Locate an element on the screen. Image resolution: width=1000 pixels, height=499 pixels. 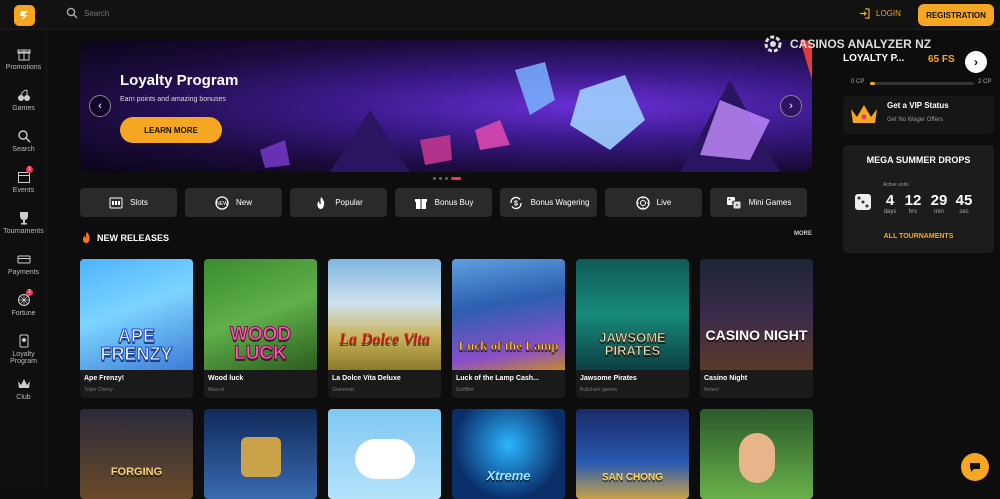
game-provider: Triple Cherry is located at coordinates (98, 390).